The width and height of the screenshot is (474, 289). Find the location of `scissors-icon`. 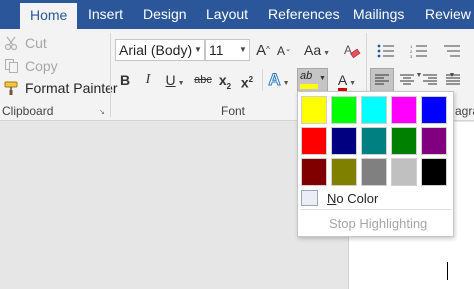

scissors-icon is located at coordinates (12, 43).